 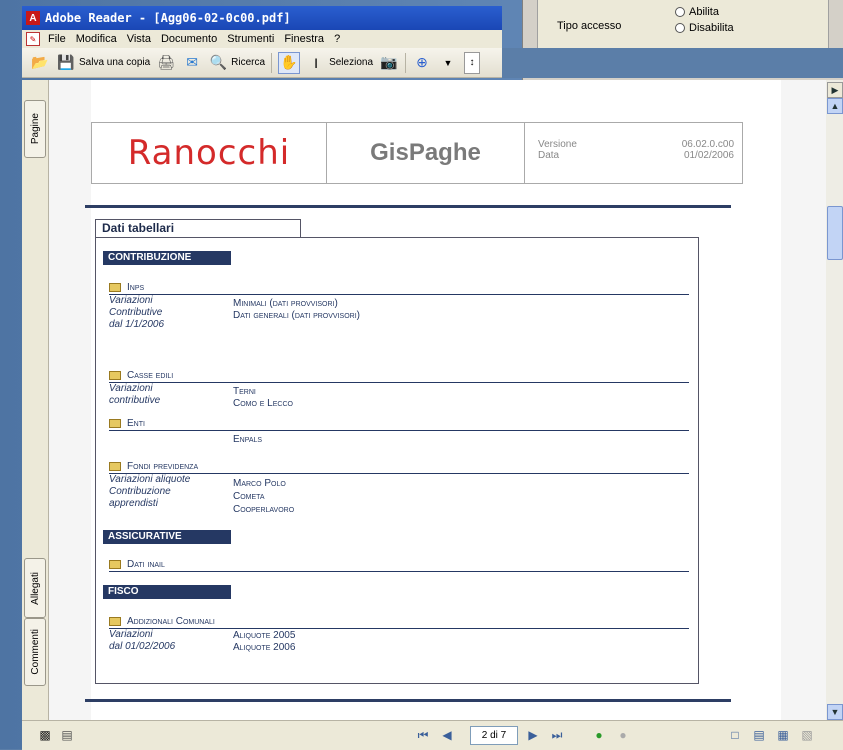 I want to click on scroll-down-icon: ▼, so click(x=835, y=712).